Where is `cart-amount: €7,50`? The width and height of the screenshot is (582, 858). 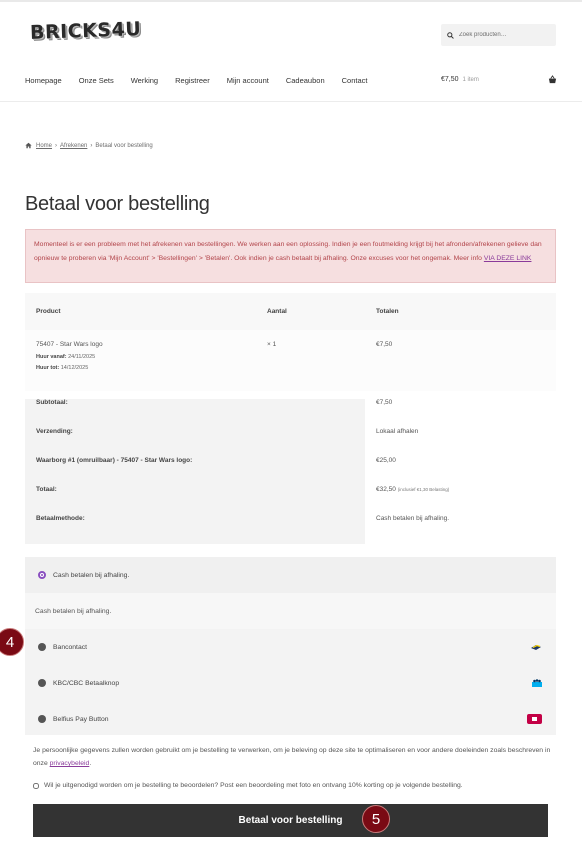
cart-amount: €7,50 is located at coordinates (450, 79).